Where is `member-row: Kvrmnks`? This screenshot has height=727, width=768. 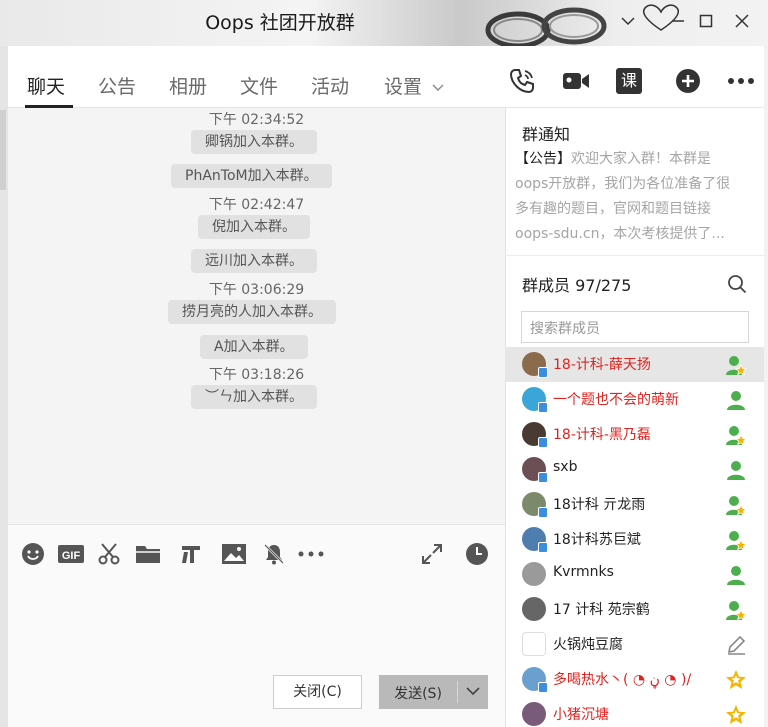 member-row: Kvrmnks is located at coordinates (634, 574).